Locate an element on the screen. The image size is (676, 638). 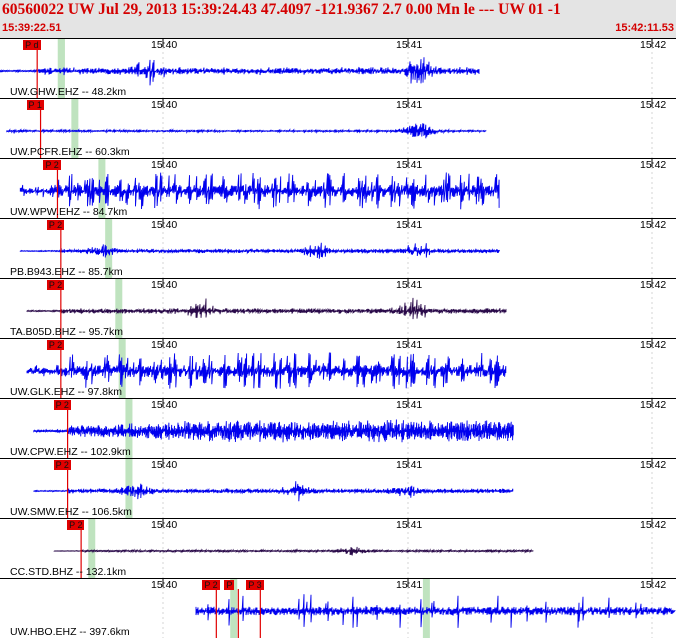
station-channel-label: UW.GLK.EHZ -- 97.8km is located at coordinates (66, 392).